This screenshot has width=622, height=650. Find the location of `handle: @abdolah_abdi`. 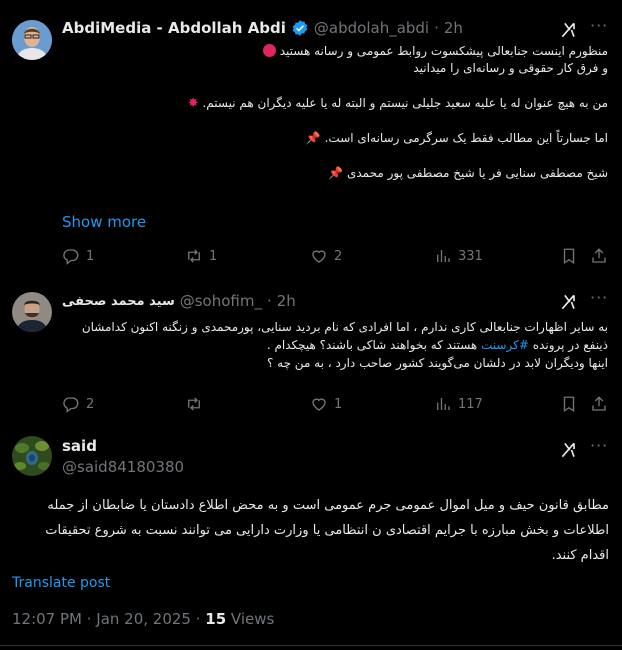

handle: @abdolah_abdi is located at coordinates (371, 28).